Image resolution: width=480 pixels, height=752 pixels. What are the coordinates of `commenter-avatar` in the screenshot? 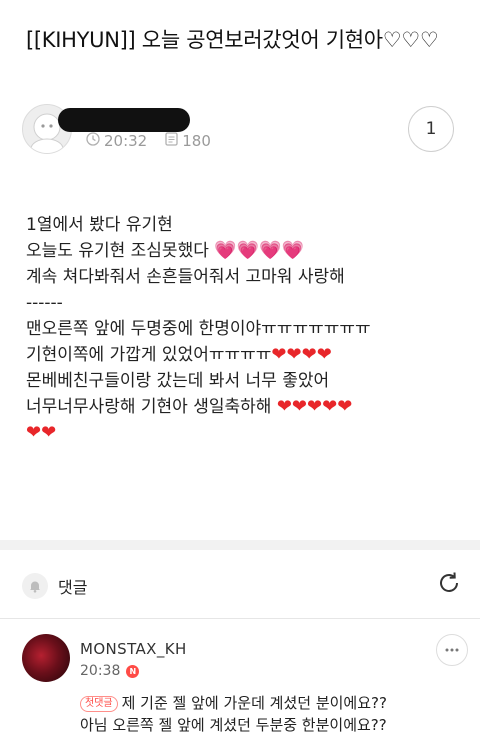 It's located at (46, 658).